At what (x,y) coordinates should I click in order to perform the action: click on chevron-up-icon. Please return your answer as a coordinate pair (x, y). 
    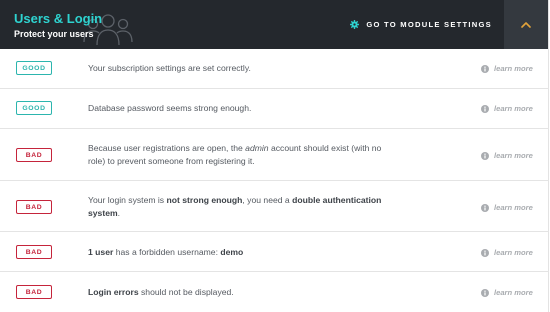
    Looking at the image, I should click on (526, 25).